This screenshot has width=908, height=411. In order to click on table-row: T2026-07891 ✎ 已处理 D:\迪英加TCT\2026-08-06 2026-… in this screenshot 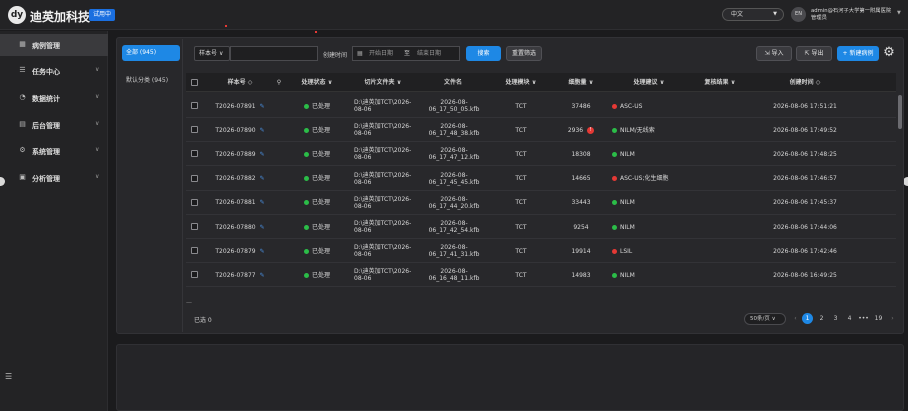, I will do `click(541, 106)`.